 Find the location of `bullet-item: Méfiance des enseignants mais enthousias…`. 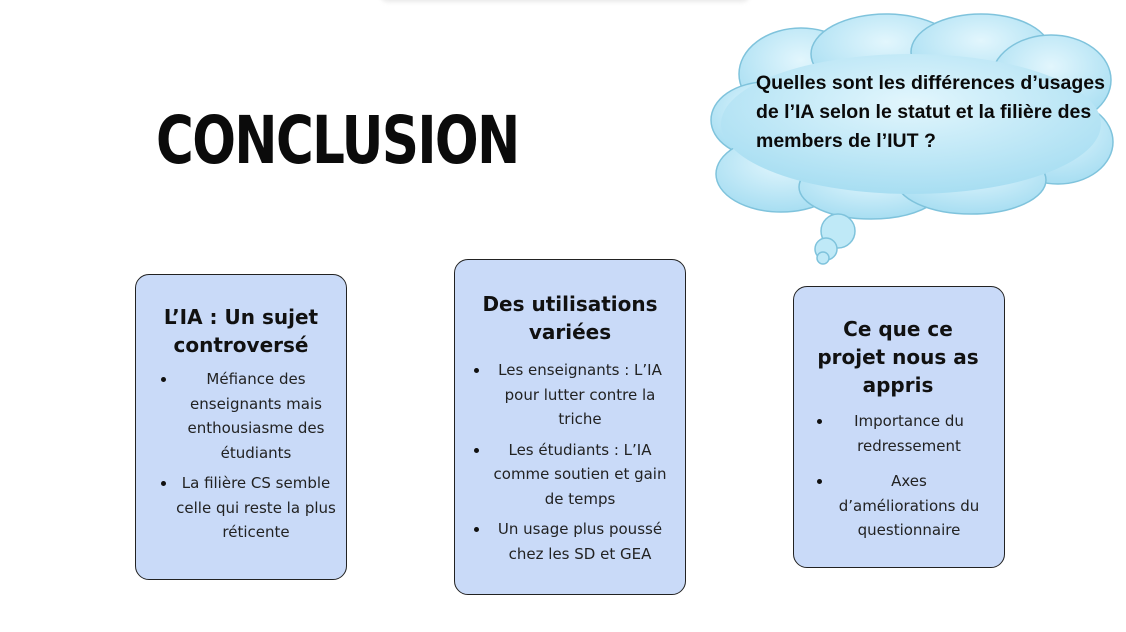

bullet-item: Méfiance des enseignants mais enthousias… is located at coordinates (247, 416).